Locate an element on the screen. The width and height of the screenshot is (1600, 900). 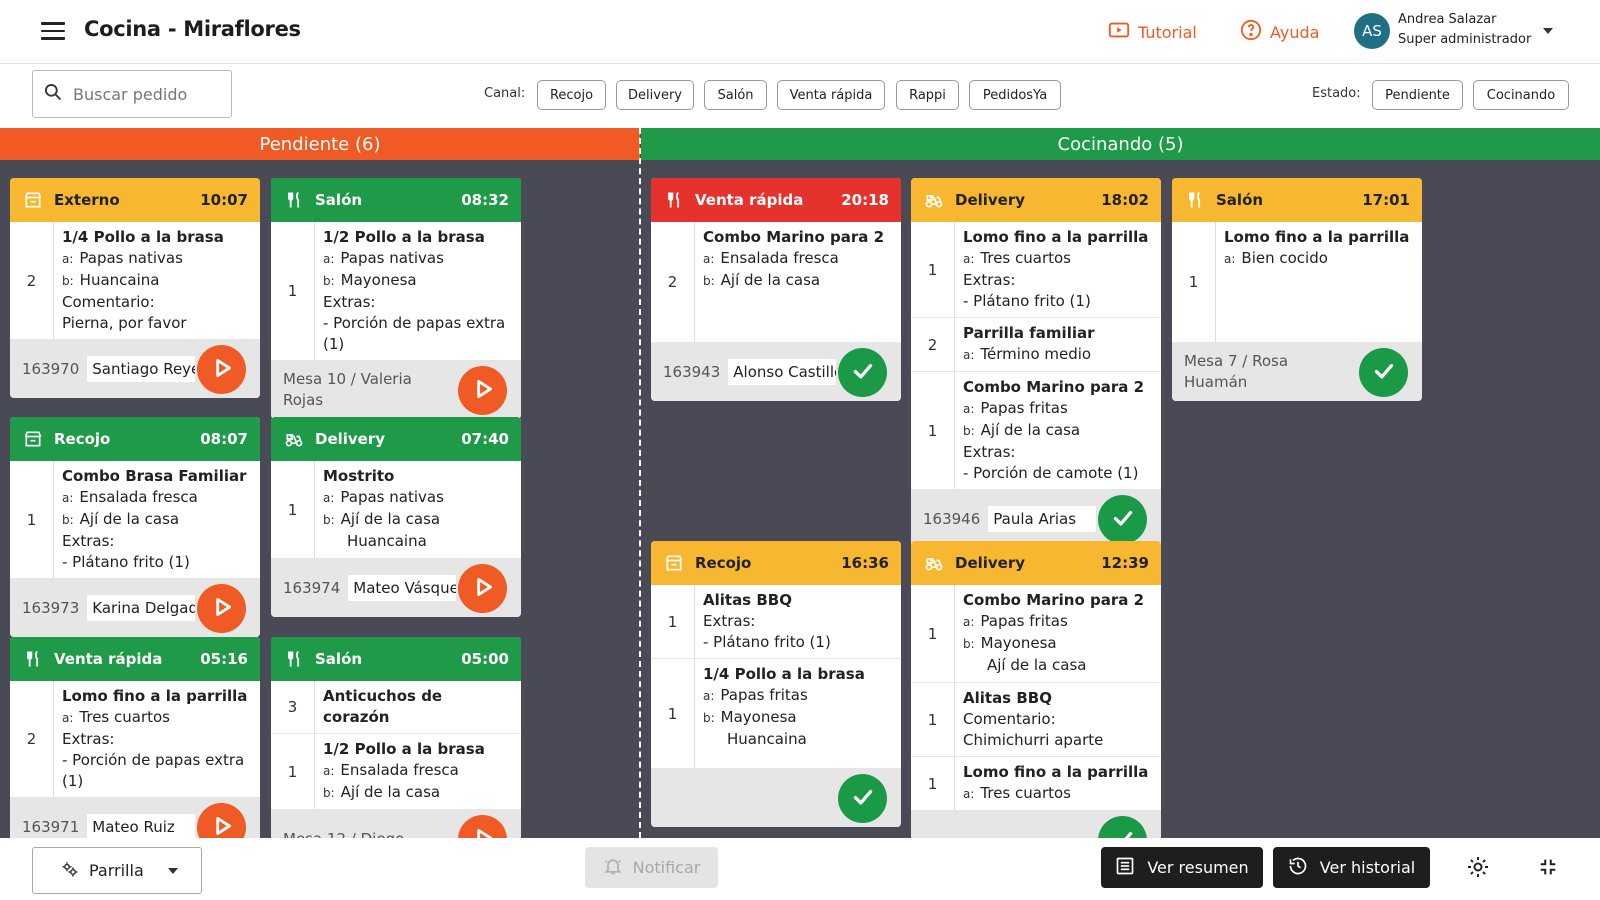
customer-name: Alonso Castillo is located at coordinates (782, 372).